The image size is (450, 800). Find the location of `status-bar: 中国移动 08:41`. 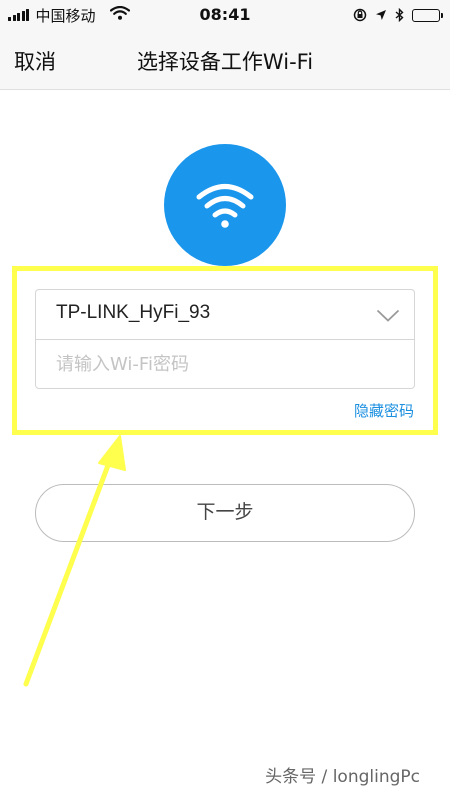

status-bar: 中国移动 08:41 is located at coordinates (225, 15).